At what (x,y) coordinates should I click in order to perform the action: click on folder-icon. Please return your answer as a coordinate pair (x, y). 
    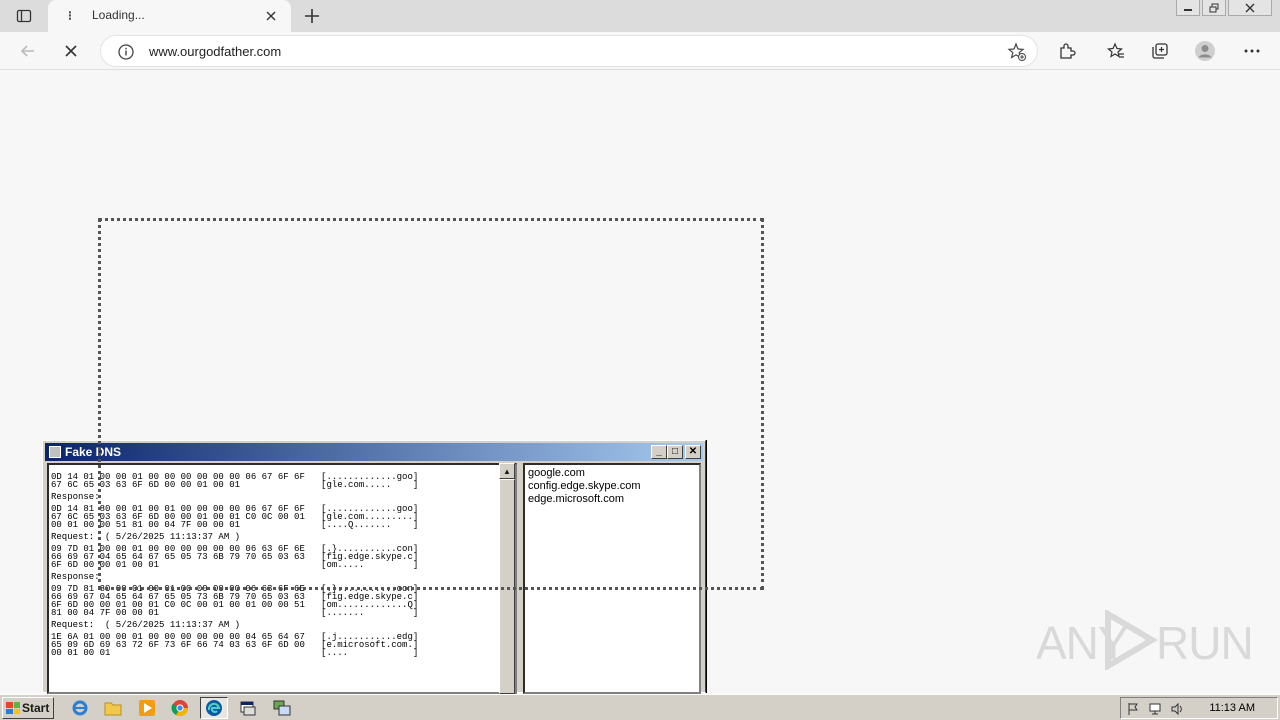
    Looking at the image, I should click on (113, 709).